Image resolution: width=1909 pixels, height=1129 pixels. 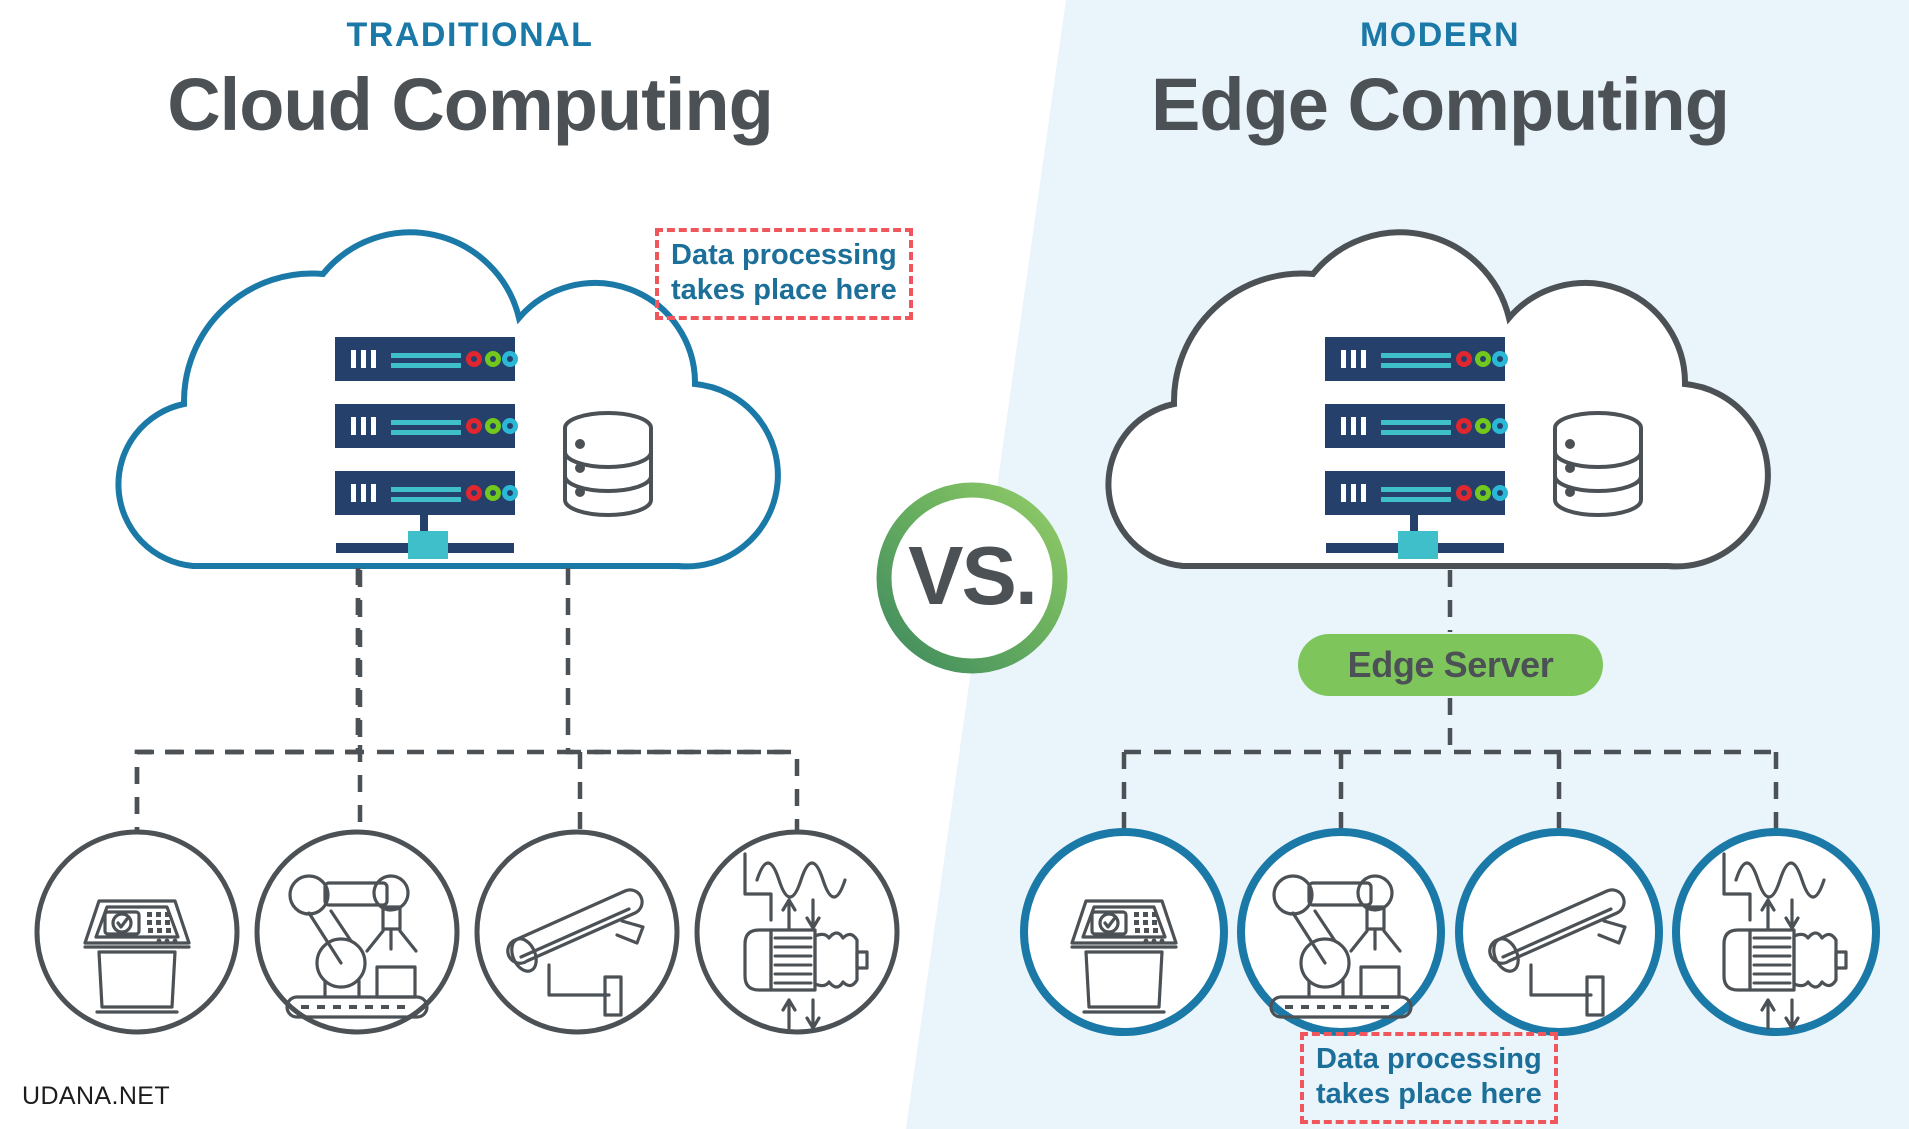 I want to click on edge-server-label: Edge Server, so click(x=1450, y=664).